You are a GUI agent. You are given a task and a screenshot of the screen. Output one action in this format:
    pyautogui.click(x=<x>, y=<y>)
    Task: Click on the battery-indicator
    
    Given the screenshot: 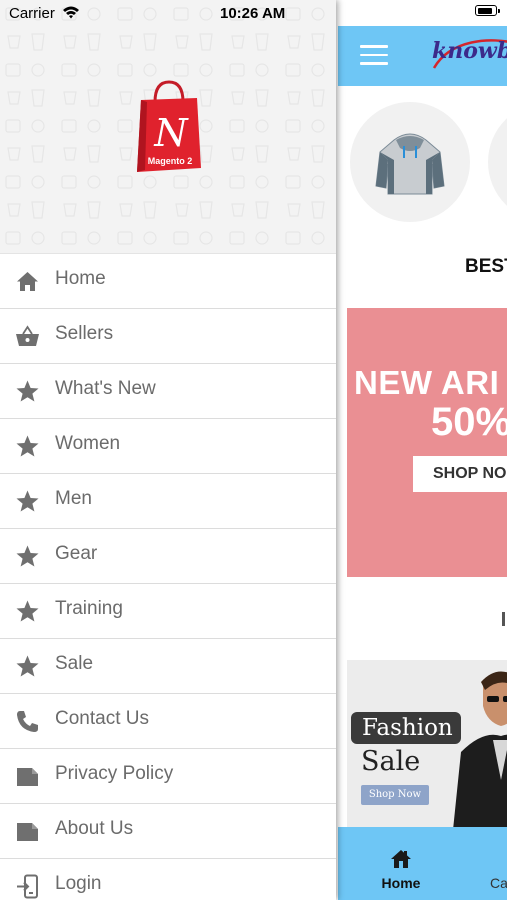 What is the action you would take?
    pyautogui.click(x=487, y=10)
    